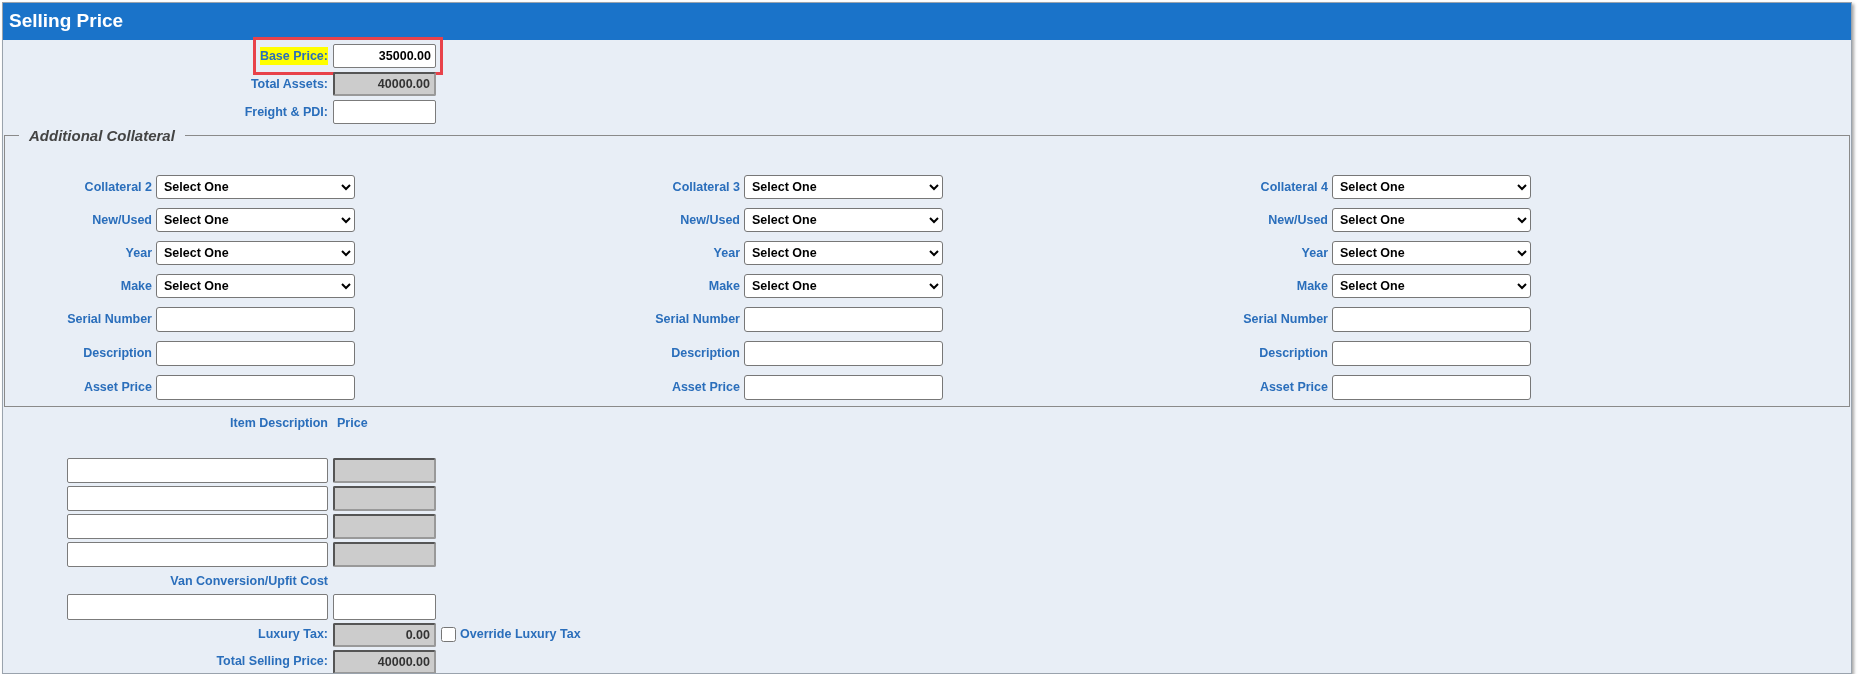 The image size is (1858, 677). Describe the element at coordinates (286, 112) in the screenshot. I see `field-label: Freight & PDI:` at that location.